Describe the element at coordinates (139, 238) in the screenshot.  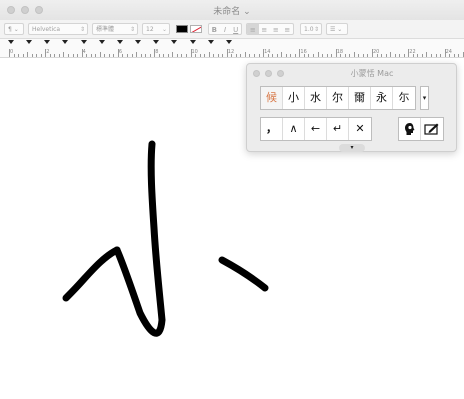
I see `ink-stroke-vertical` at that location.